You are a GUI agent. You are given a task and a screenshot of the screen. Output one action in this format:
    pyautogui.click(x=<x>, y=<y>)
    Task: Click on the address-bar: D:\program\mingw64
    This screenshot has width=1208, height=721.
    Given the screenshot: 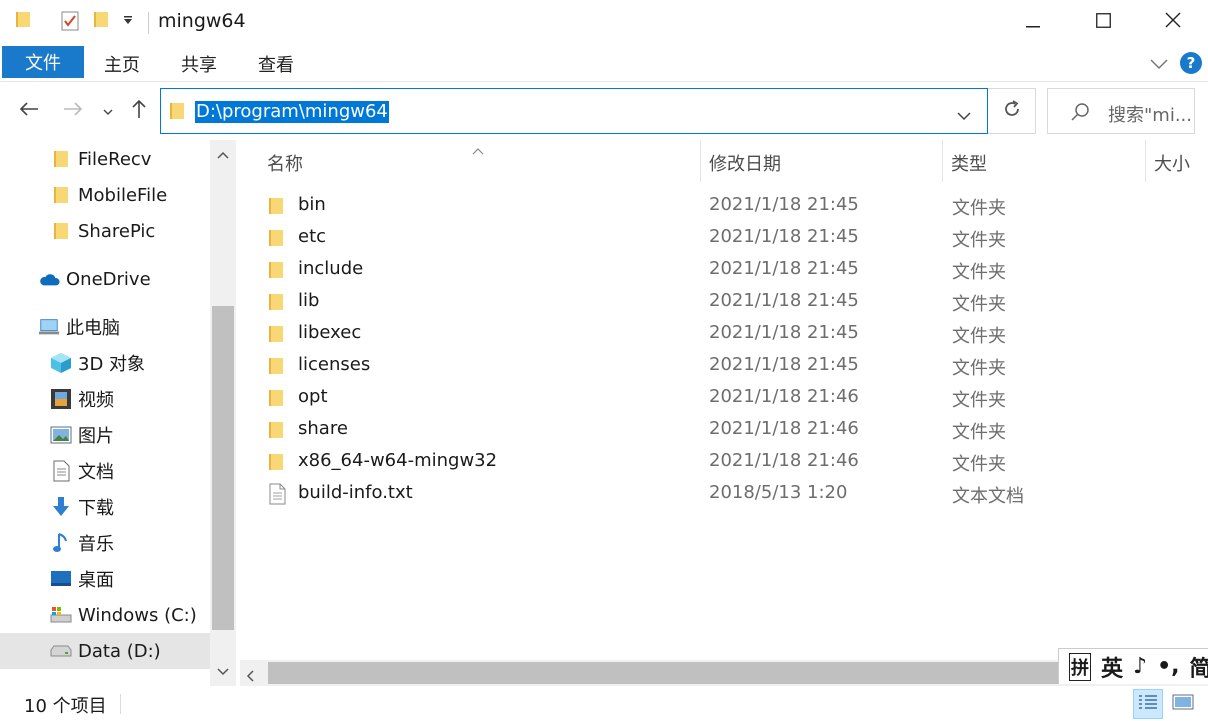 What is the action you would take?
    pyautogui.click(x=574, y=111)
    